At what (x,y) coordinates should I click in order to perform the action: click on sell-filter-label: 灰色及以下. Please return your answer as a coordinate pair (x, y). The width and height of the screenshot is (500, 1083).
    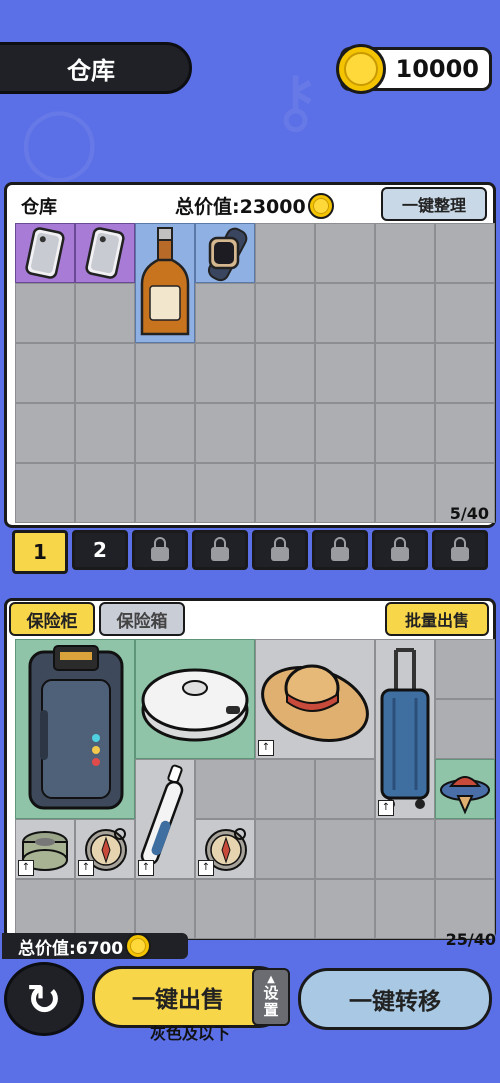
    Looking at the image, I should click on (189, 1033).